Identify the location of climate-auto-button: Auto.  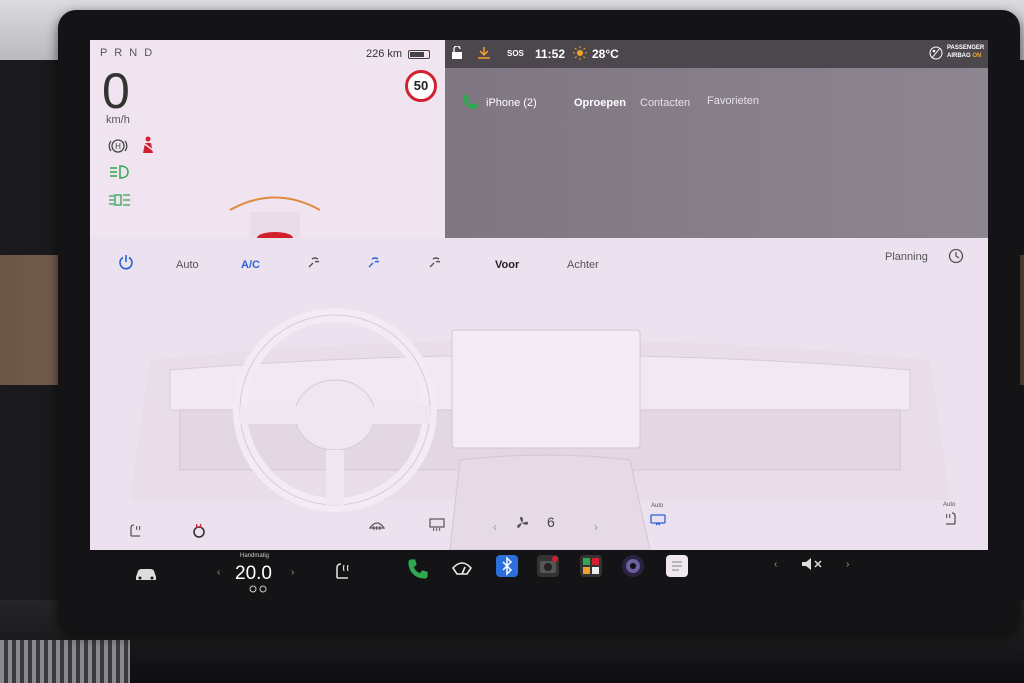
(187, 265).